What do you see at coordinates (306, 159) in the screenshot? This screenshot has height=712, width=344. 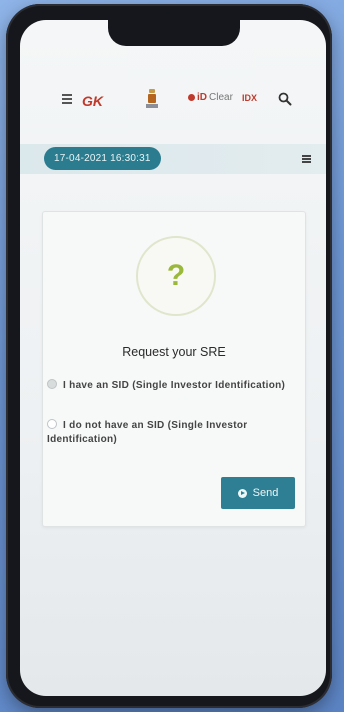 I see `secondary-menu-icon` at bounding box center [306, 159].